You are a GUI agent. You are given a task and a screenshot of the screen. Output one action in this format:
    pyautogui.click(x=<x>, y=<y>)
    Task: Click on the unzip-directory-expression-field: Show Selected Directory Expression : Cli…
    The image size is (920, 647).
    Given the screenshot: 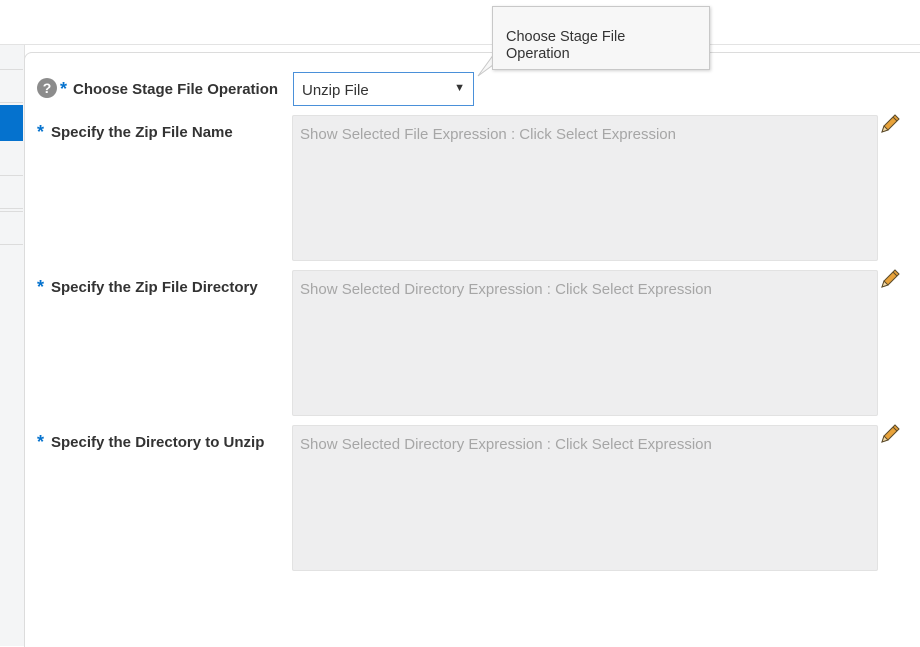 What is the action you would take?
    pyautogui.click(x=585, y=498)
    